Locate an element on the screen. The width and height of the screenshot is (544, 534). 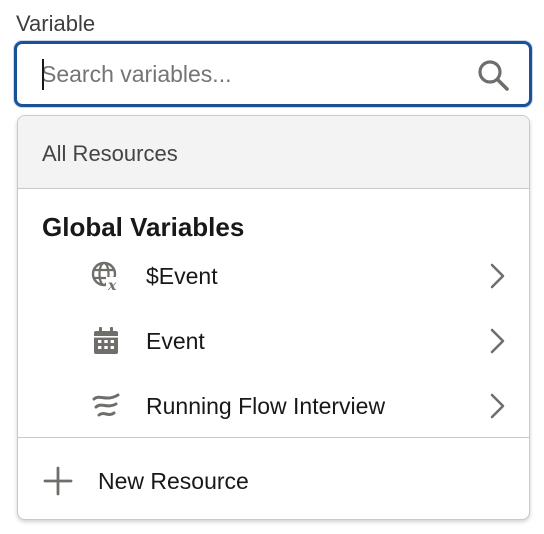
menu-item-running-flow-interview: Running Flow Interview is located at coordinates (273, 406).